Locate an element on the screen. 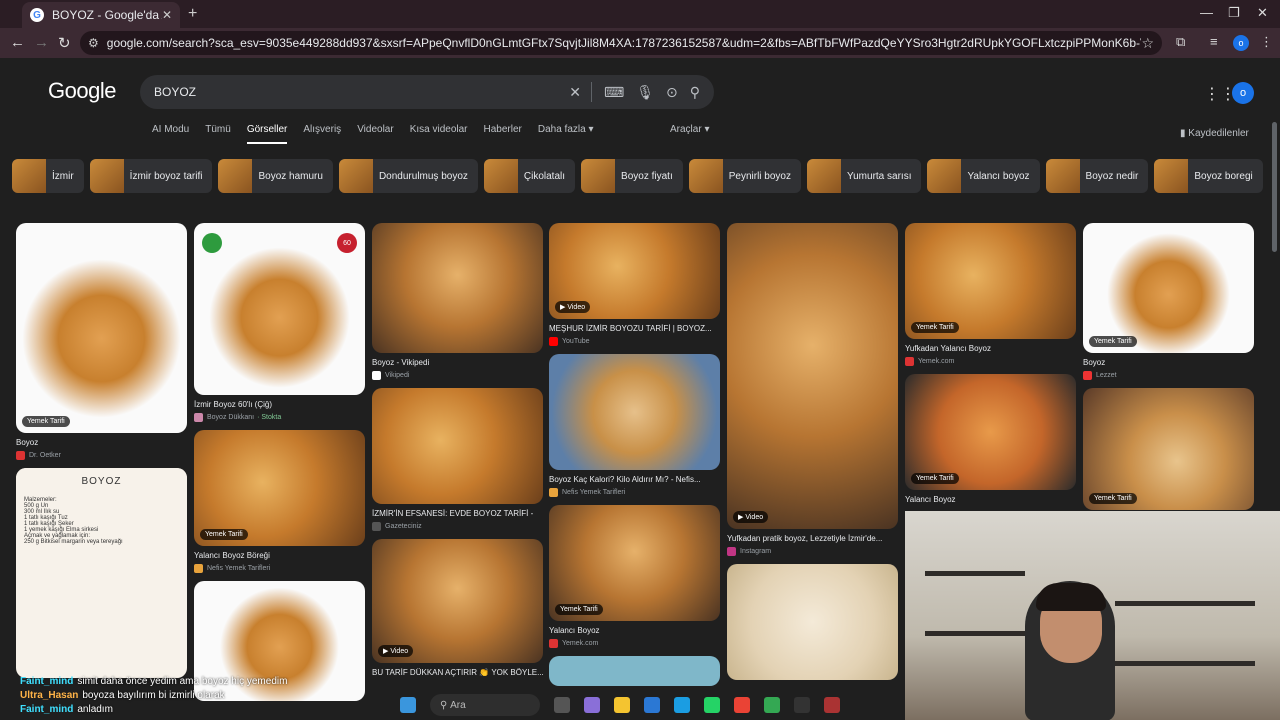  tab-news: Haberler is located at coordinates (503, 134).